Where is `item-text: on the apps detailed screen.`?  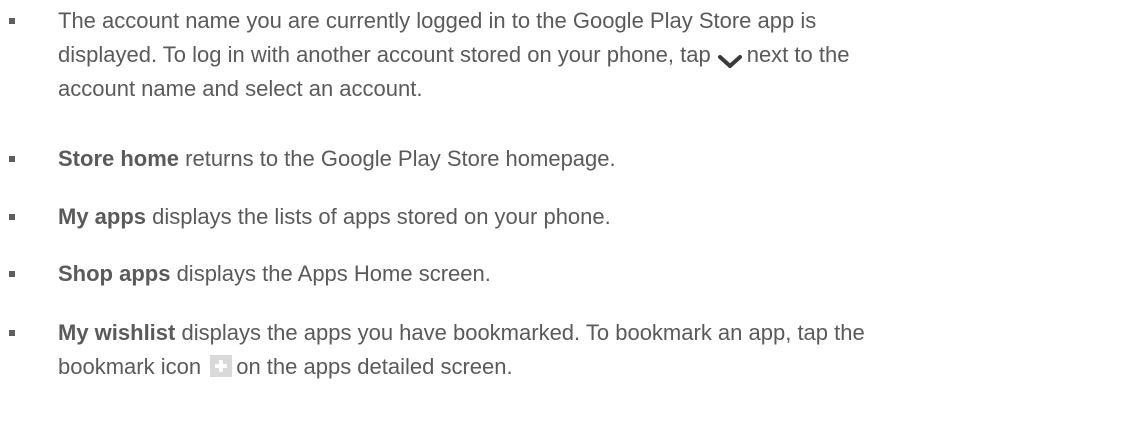
item-text: on the apps detailed screen. is located at coordinates (374, 366).